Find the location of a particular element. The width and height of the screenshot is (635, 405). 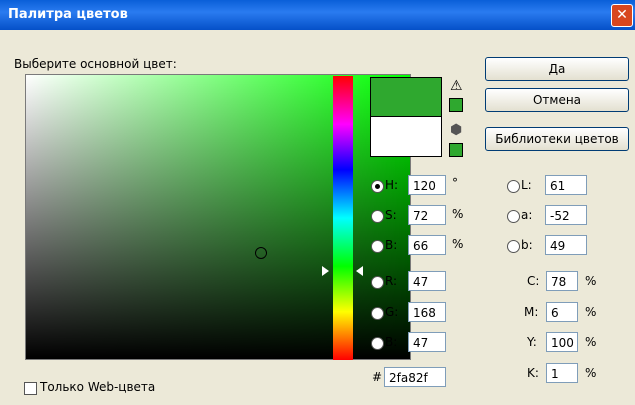

hue-radio is located at coordinates (377, 186).